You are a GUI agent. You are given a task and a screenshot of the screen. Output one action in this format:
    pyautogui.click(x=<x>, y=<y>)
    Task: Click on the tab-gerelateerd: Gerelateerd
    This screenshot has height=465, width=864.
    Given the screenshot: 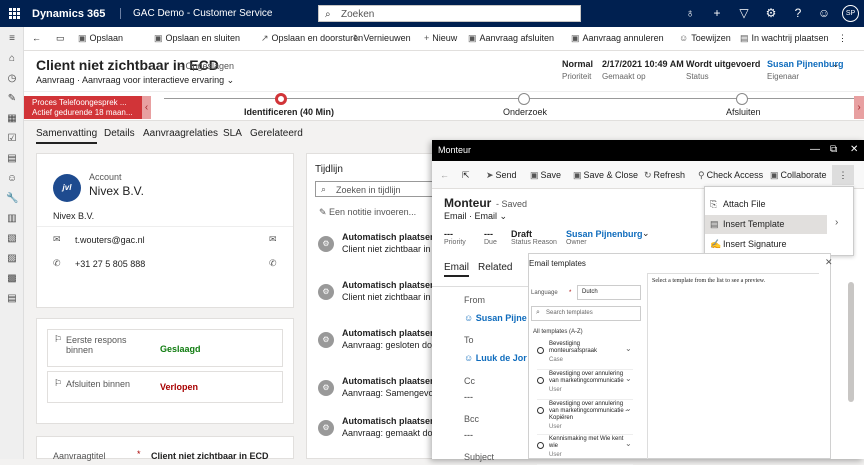 What is the action you would take?
    pyautogui.click(x=276, y=133)
    